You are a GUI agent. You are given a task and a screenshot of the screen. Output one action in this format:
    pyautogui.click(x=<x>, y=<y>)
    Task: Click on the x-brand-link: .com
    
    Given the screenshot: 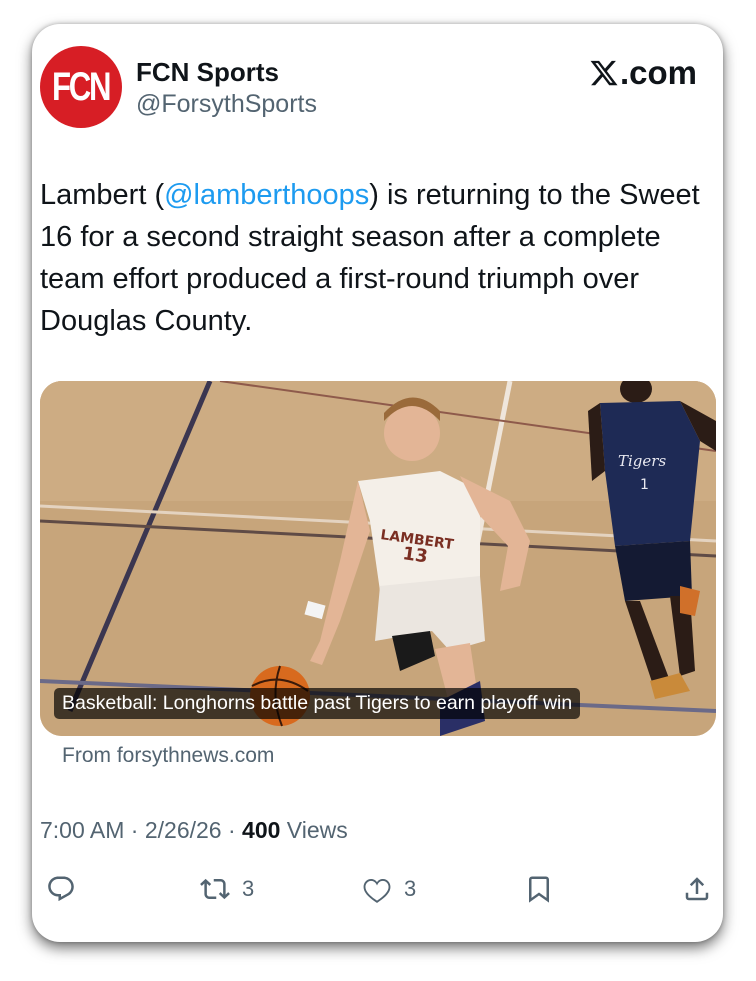 What is the action you would take?
    pyautogui.click(x=643, y=73)
    